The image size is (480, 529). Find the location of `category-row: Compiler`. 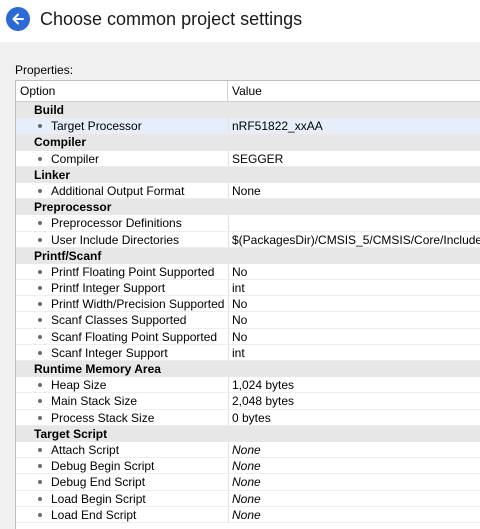

category-row: Compiler is located at coordinates (248, 142).